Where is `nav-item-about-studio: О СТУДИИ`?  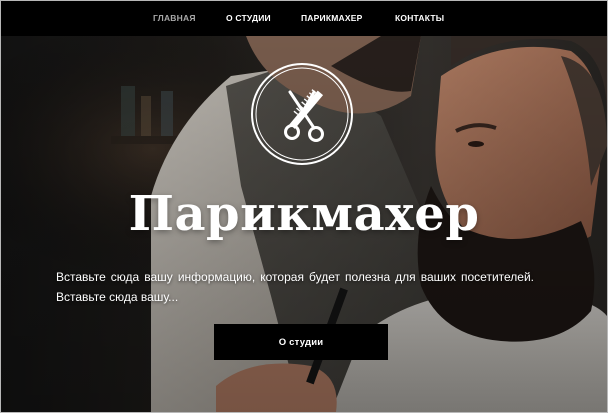
nav-item-about-studio: О СТУДИИ is located at coordinates (248, 18).